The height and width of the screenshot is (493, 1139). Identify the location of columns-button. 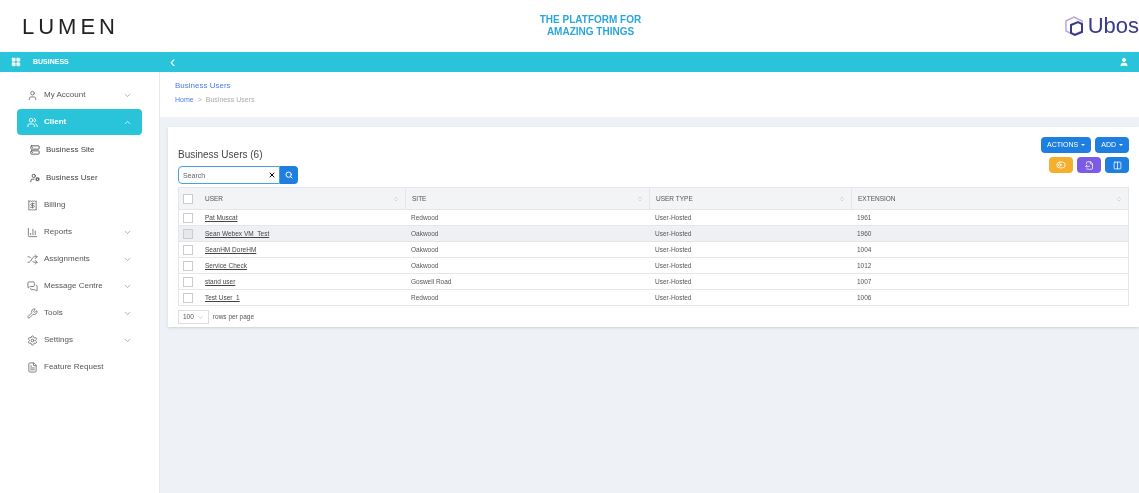
(1117, 165).